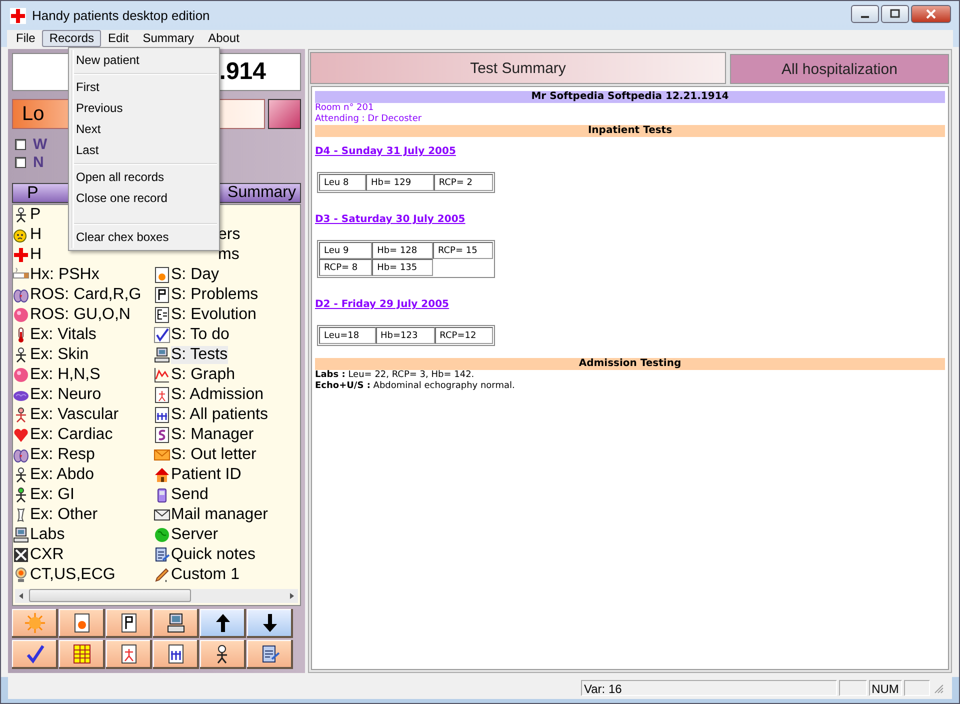 The width and height of the screenshot is (960, 704). I want to click on num-lock-indicator: NUM, so click(885, 688).